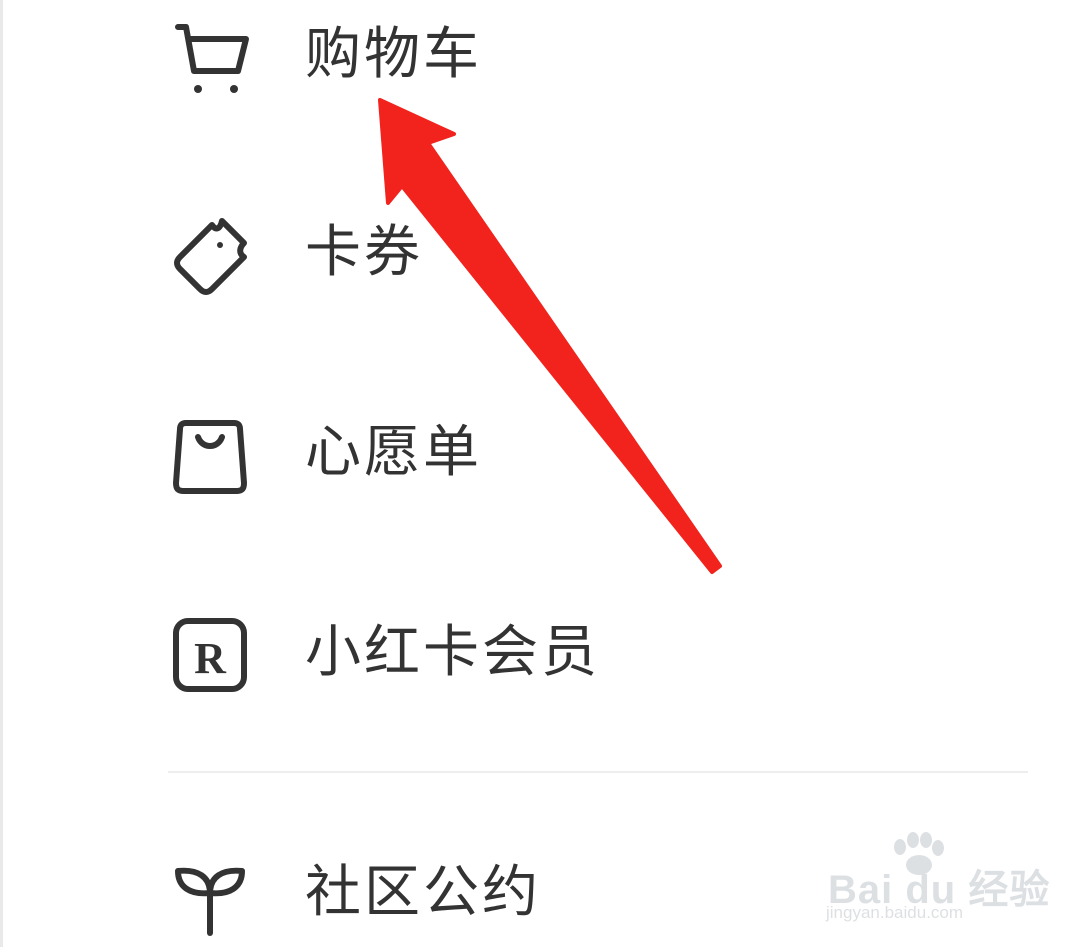  I want to click on menu-item-red-card-membership: R 小红卡会员, so click(570, 653).